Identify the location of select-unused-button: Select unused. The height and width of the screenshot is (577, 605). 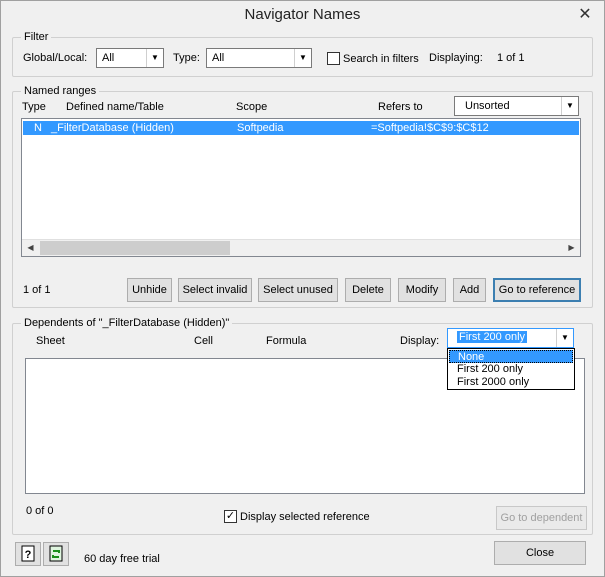
(298, 290).